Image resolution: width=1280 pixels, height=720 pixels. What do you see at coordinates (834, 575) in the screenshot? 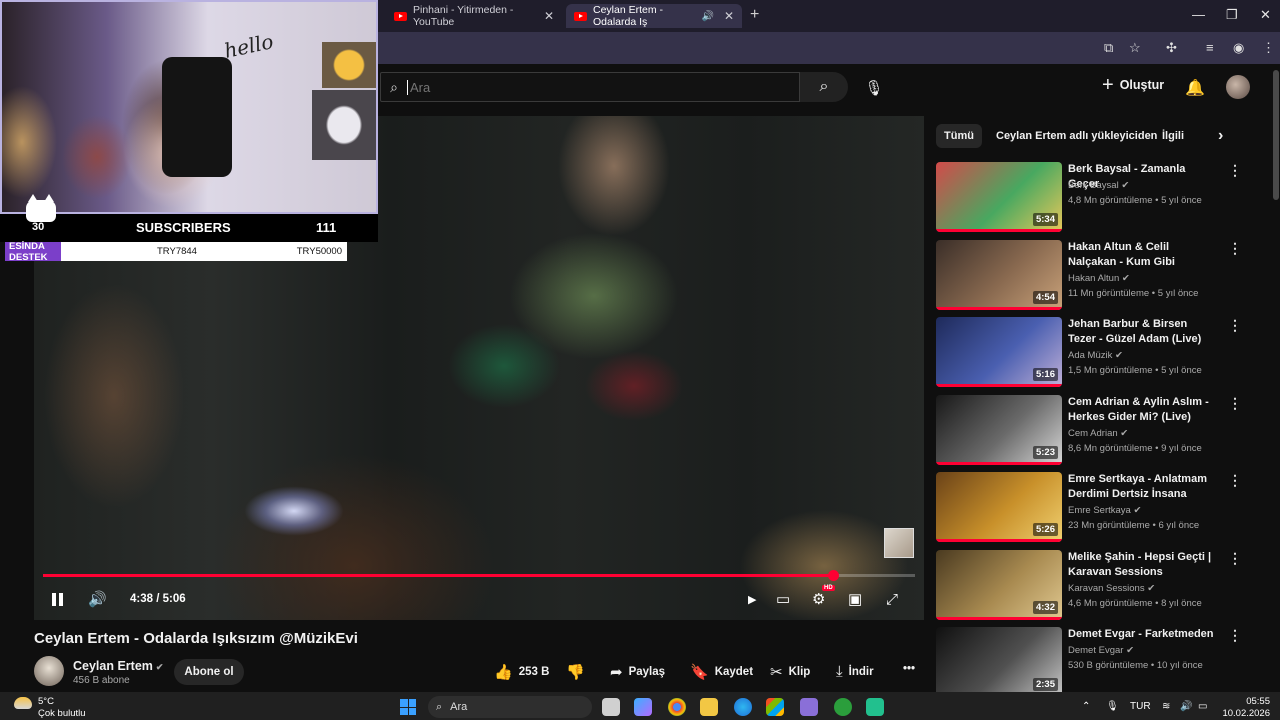
I see `progress-scrubber` at bounding box center [834, 575].